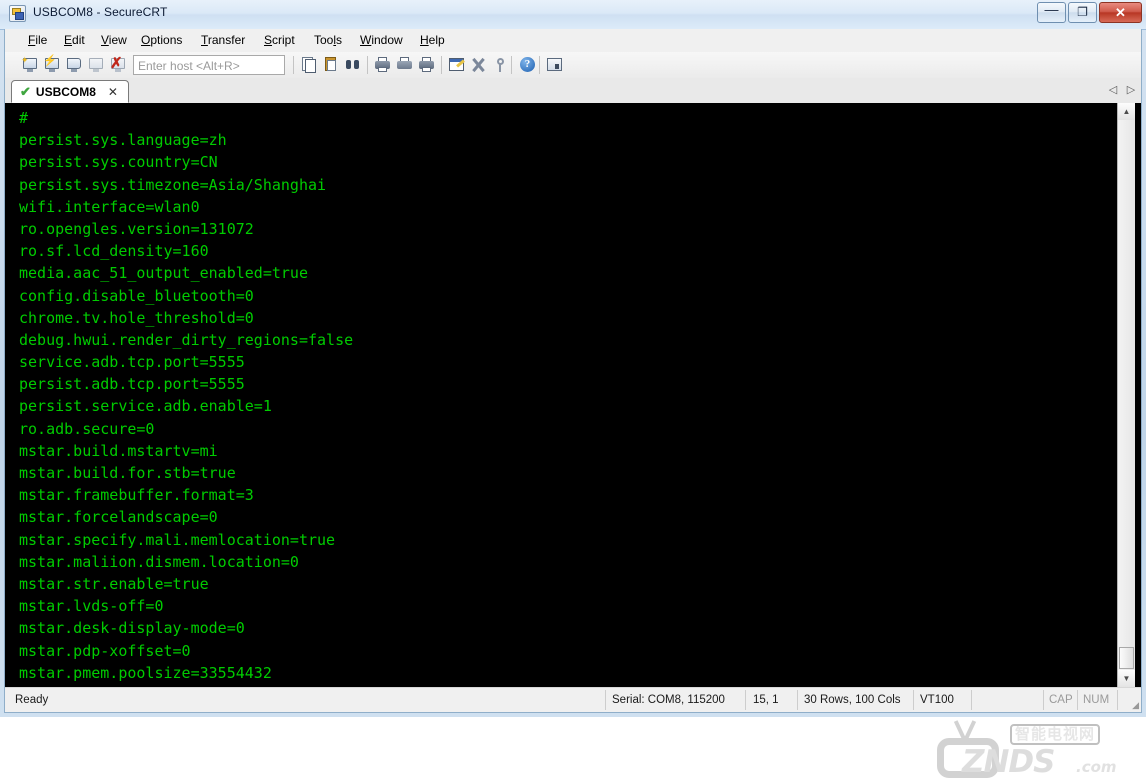 The image size is (1146, 780). What do you see at coordinates (100, 12) in the screenshot?
I see `window-title: USBCOM8 - SecureCRT` at bounding box center [100, 12].